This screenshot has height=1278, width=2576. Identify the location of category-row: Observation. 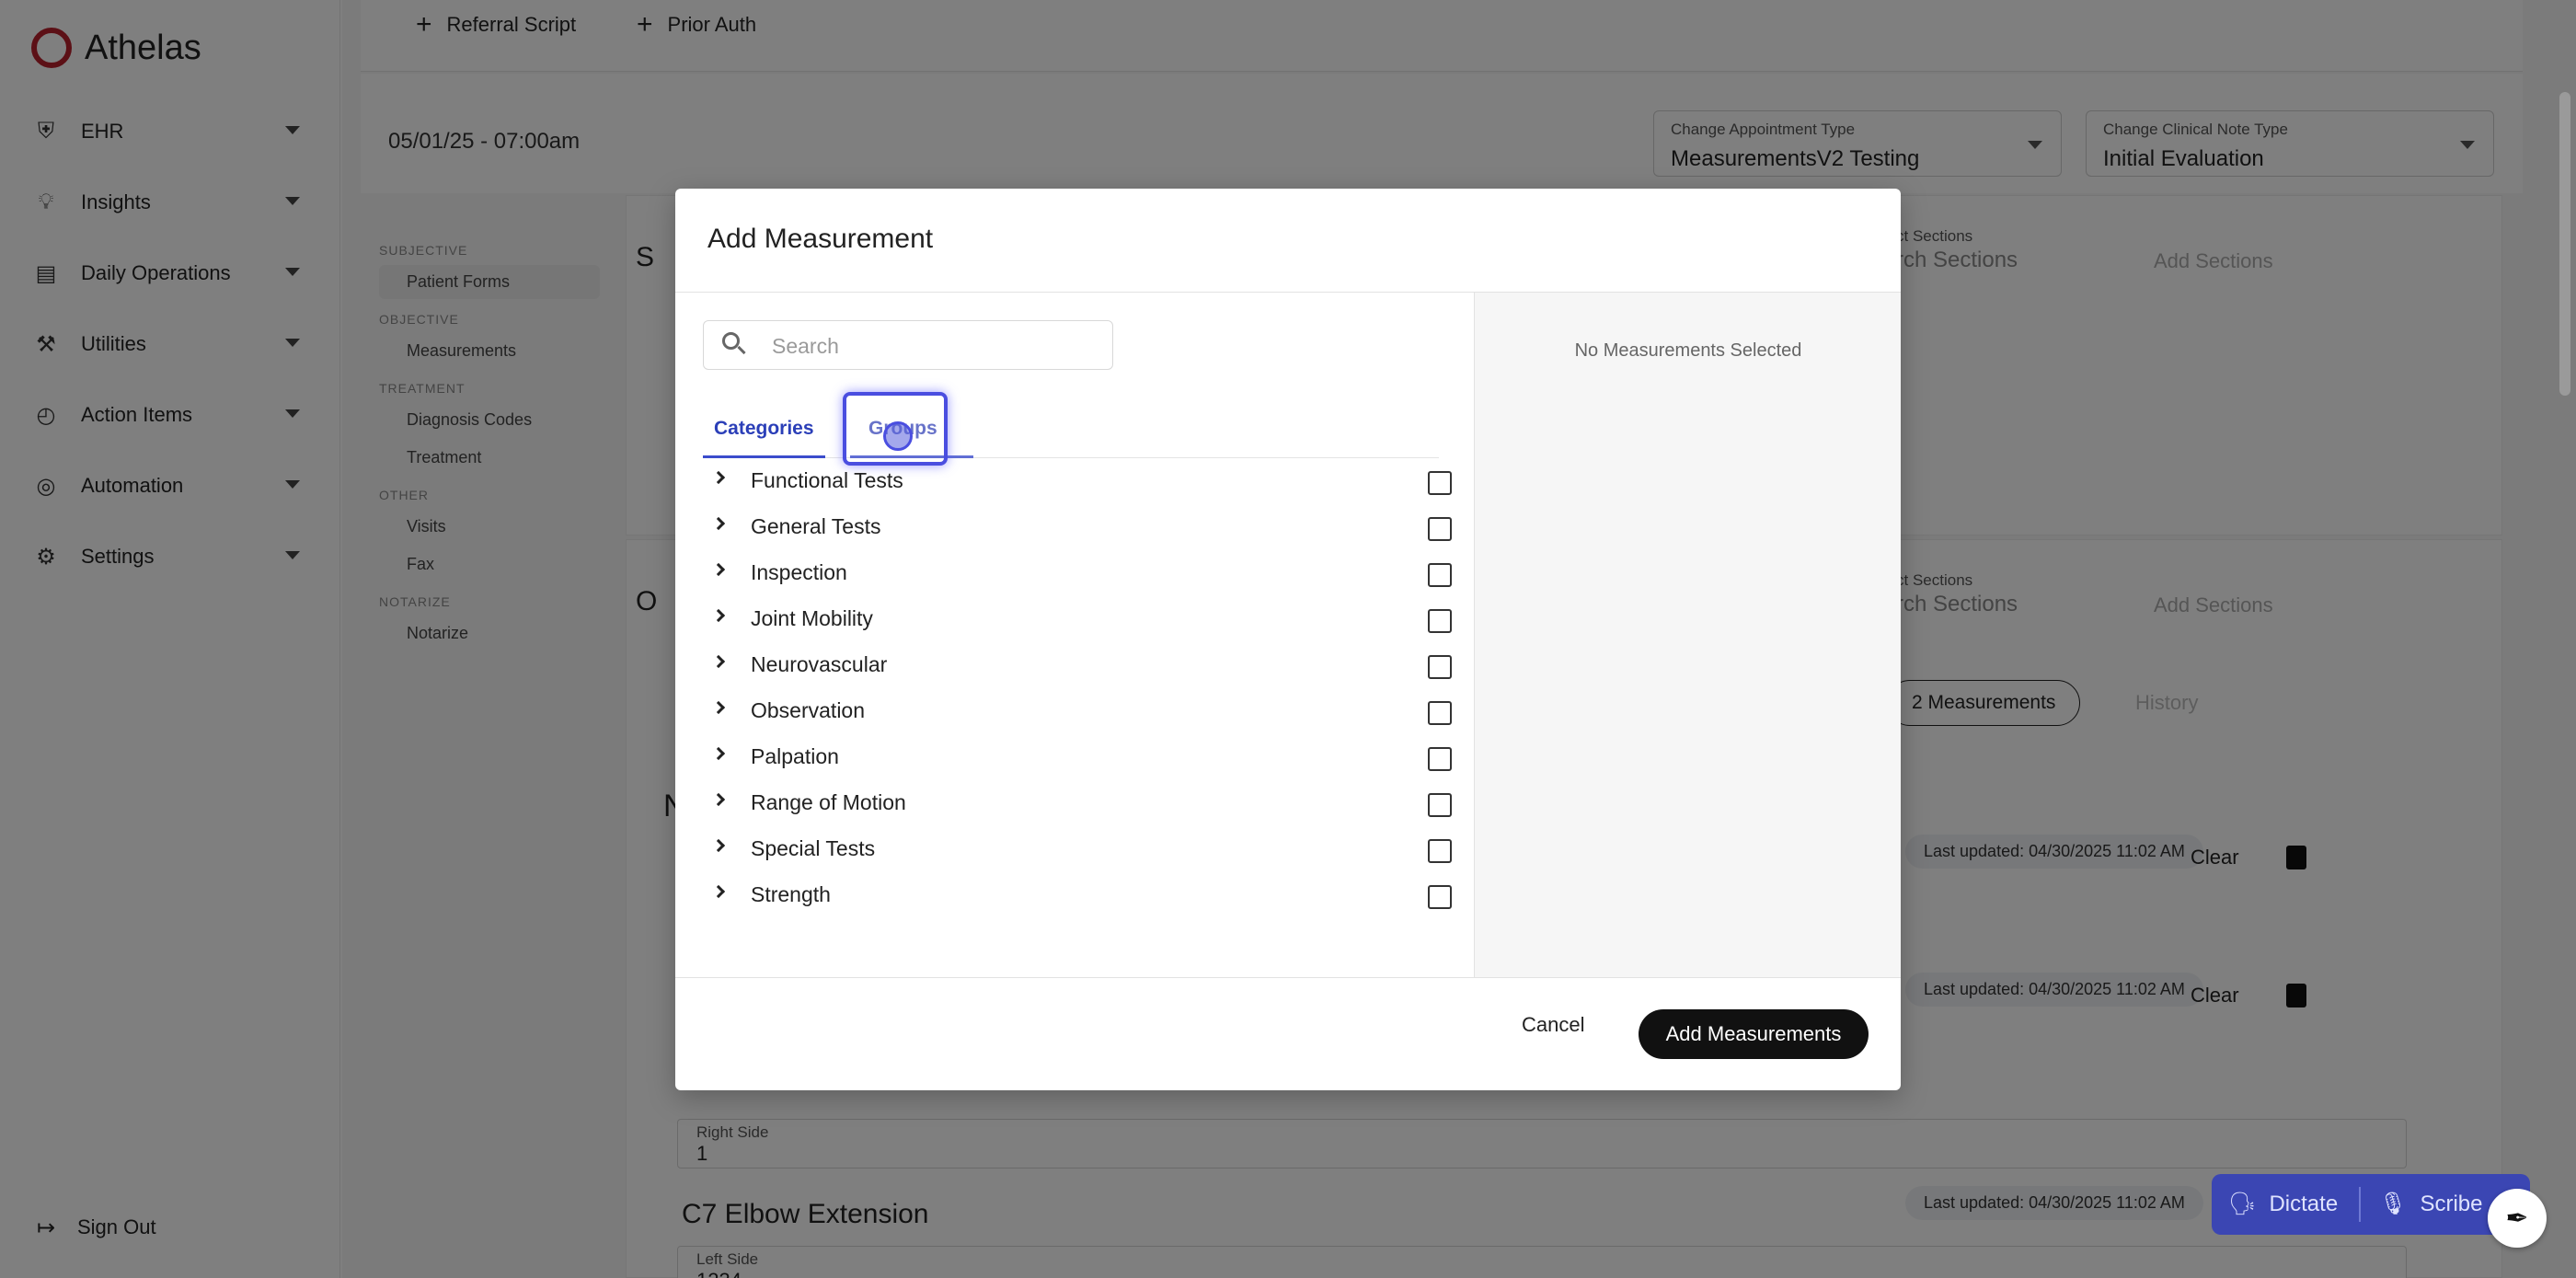
(1077, 713).